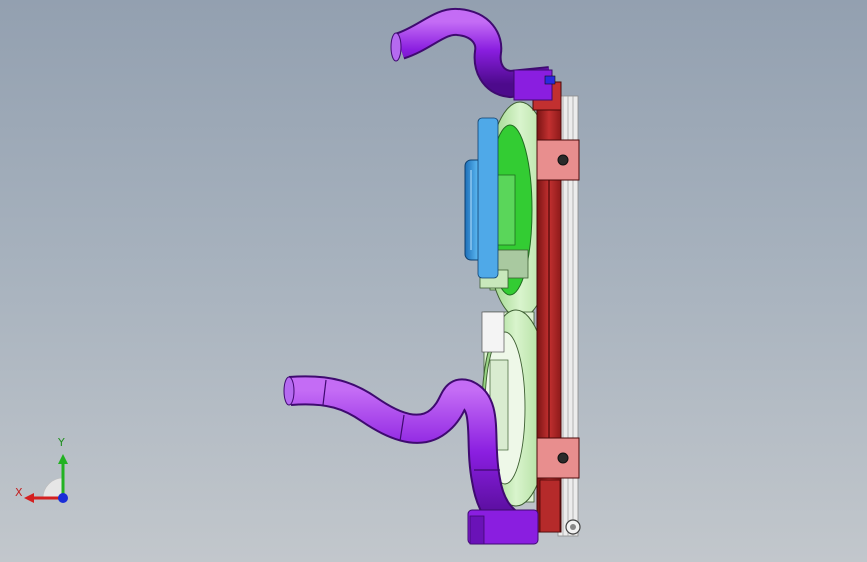  I want to click on motor-cover, so click(481, 198).